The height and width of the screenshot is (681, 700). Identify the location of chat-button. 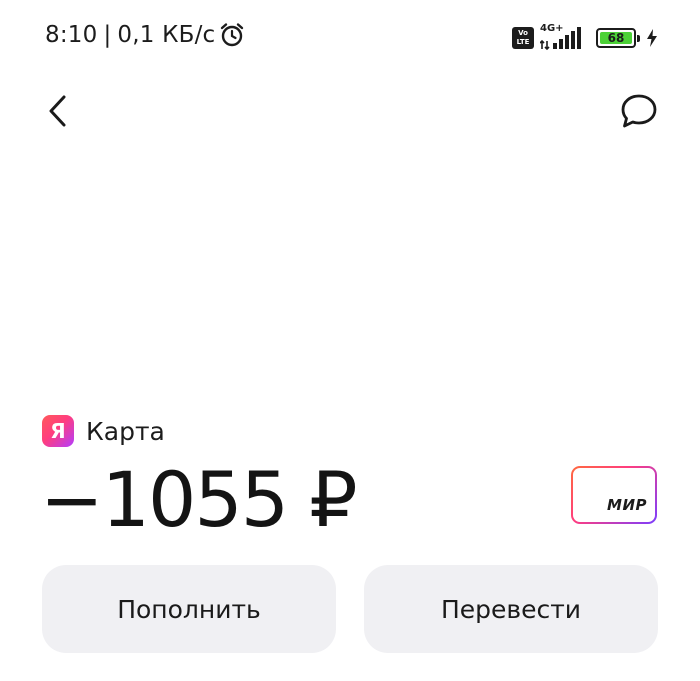
(639, 113).